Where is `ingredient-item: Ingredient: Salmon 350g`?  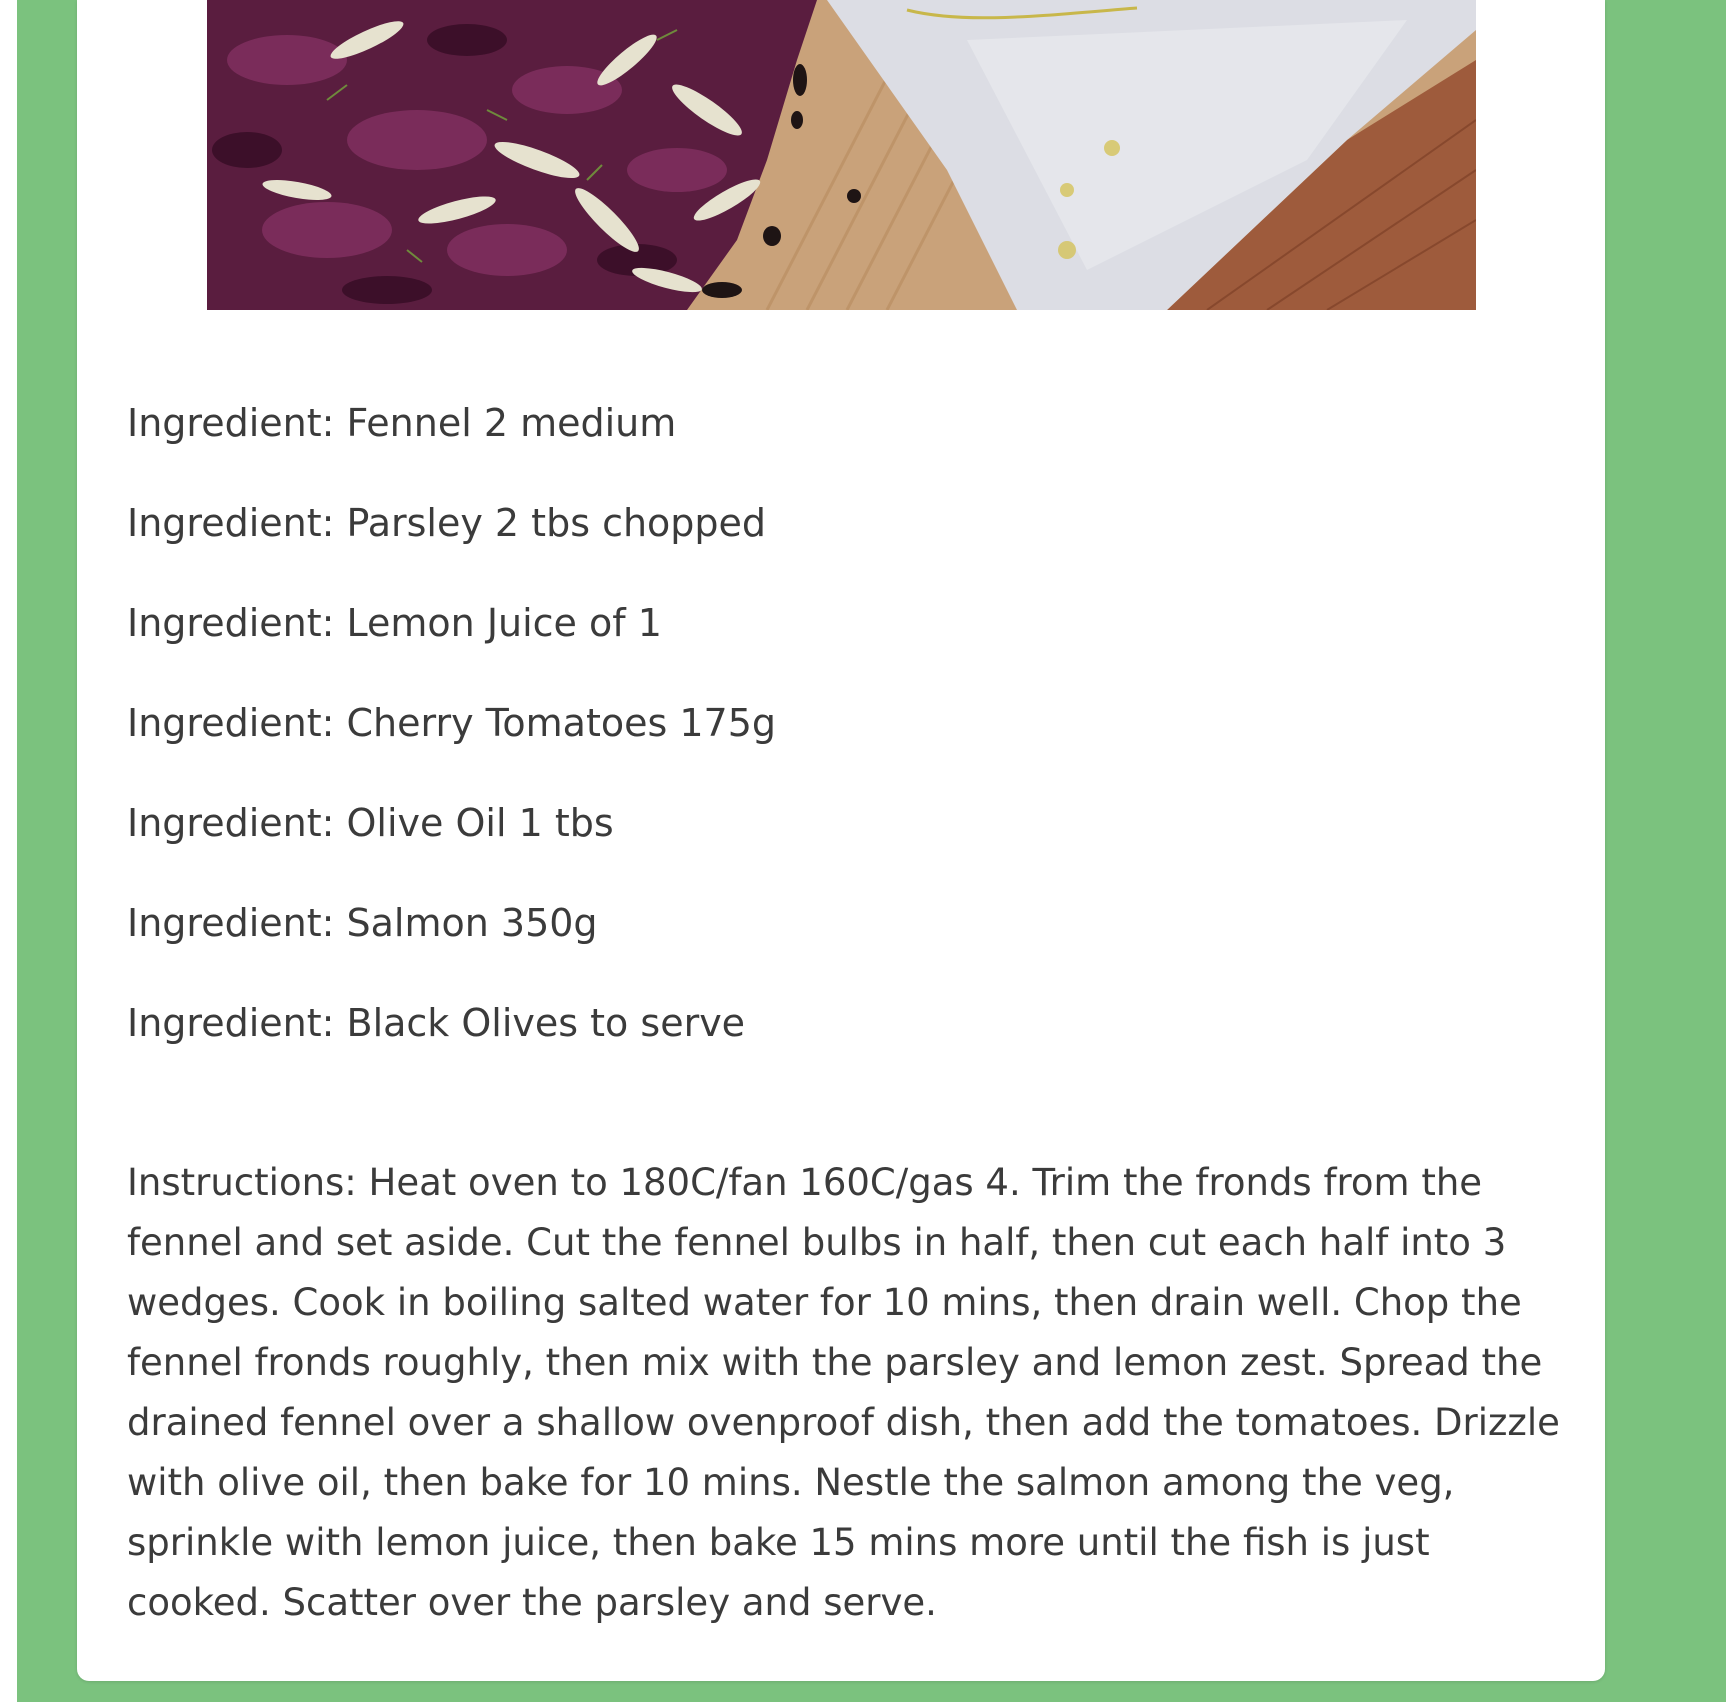
ingredient-item: Ingredient: Salmon 350g is located at coordinates (362, 923).